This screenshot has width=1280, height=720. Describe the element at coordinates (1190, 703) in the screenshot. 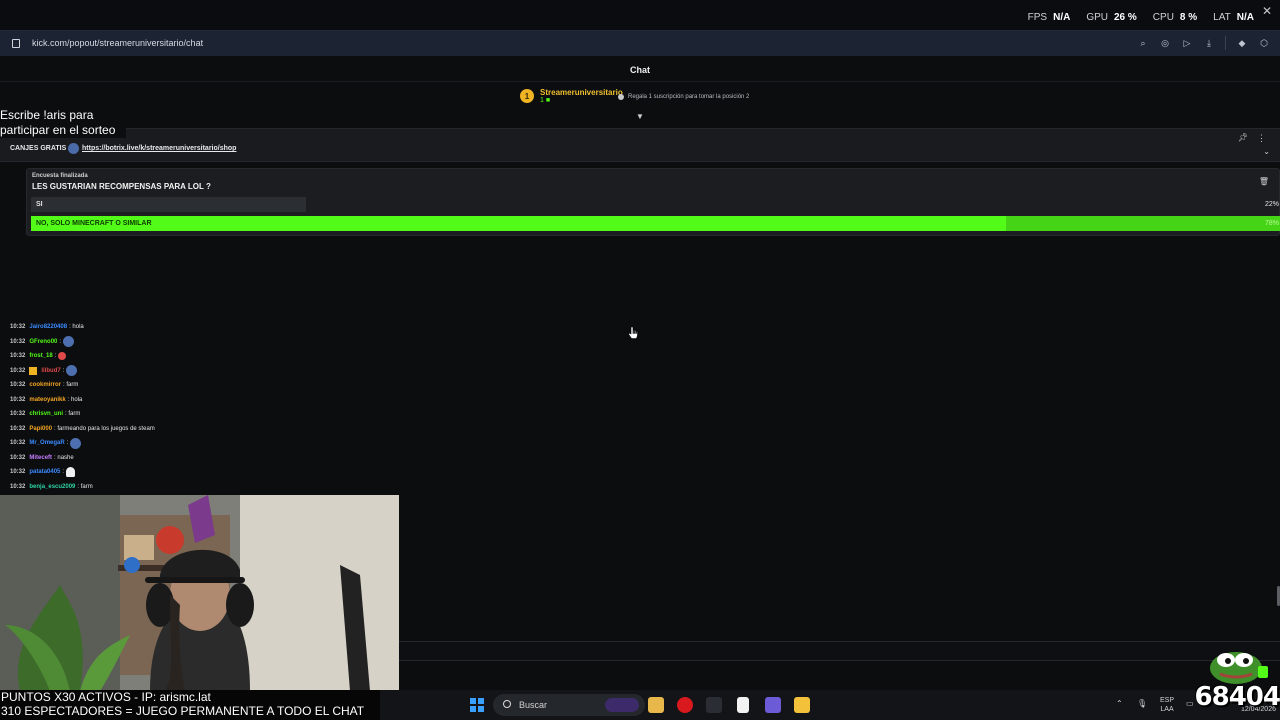

I see `network-icon: ▭` at that location.